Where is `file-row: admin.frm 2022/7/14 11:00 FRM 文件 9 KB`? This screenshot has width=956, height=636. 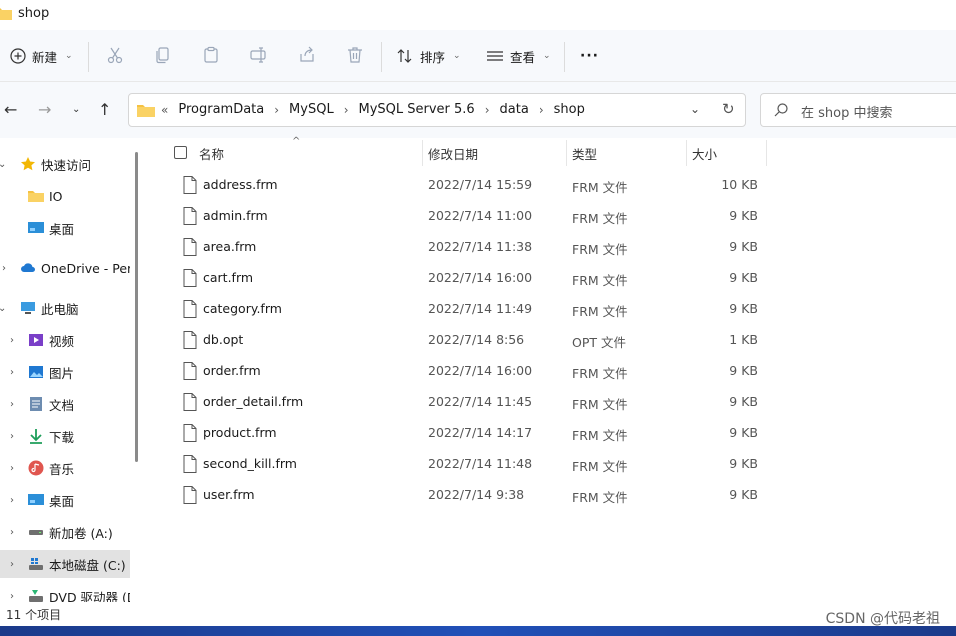 file-row: admin.frm 2022/7/14 11:00 FRM 文件 9 KB is located at coordinates (456, 216).